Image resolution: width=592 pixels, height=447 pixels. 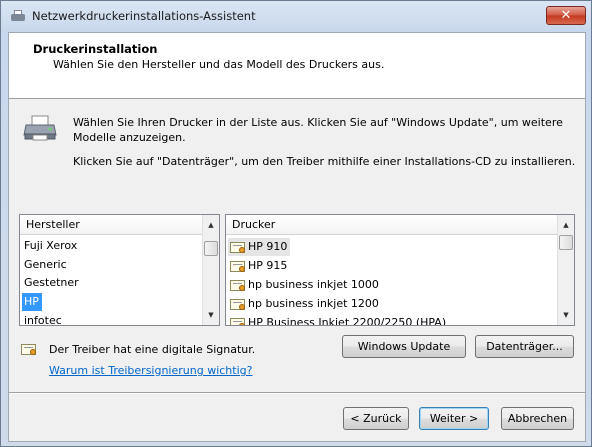 I want to click on back-button: < Zurück, so click(x=376, y=418).